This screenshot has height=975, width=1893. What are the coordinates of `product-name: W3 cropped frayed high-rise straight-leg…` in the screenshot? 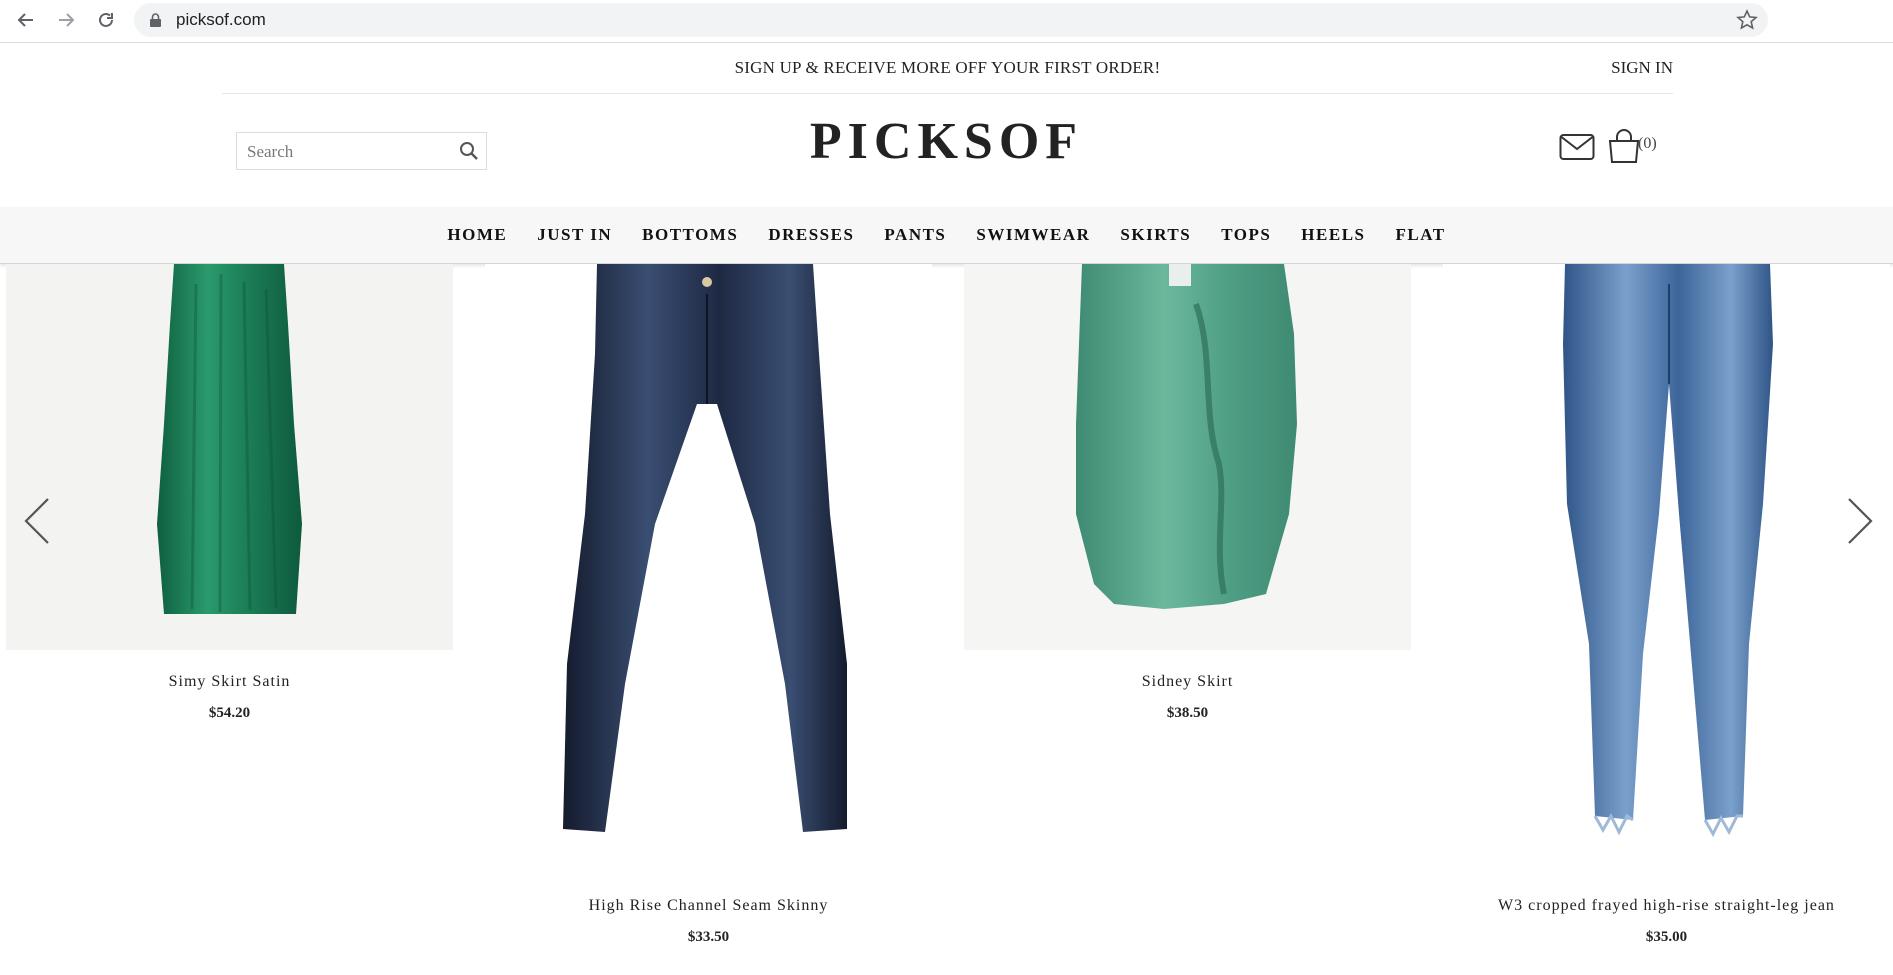 It's located at (1666, 906).